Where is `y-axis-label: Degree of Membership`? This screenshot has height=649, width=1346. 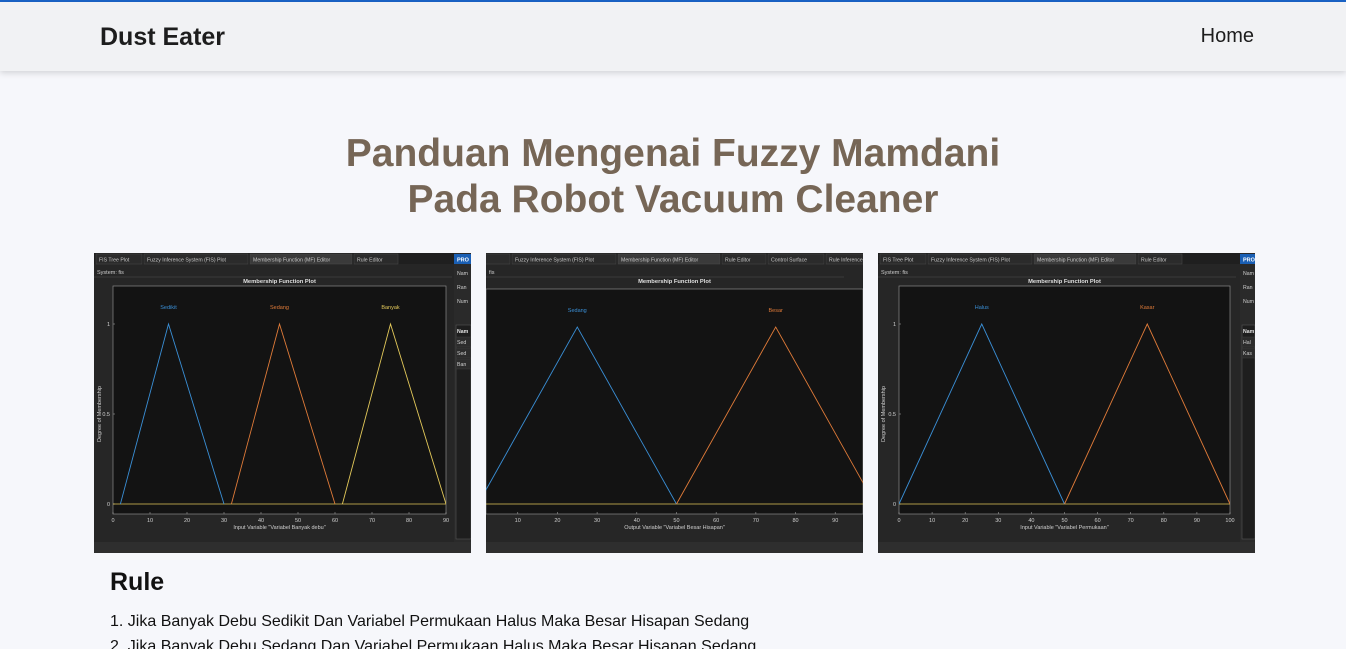 y-axis-label: Degree of Membership is located at coordinates (884, 414).